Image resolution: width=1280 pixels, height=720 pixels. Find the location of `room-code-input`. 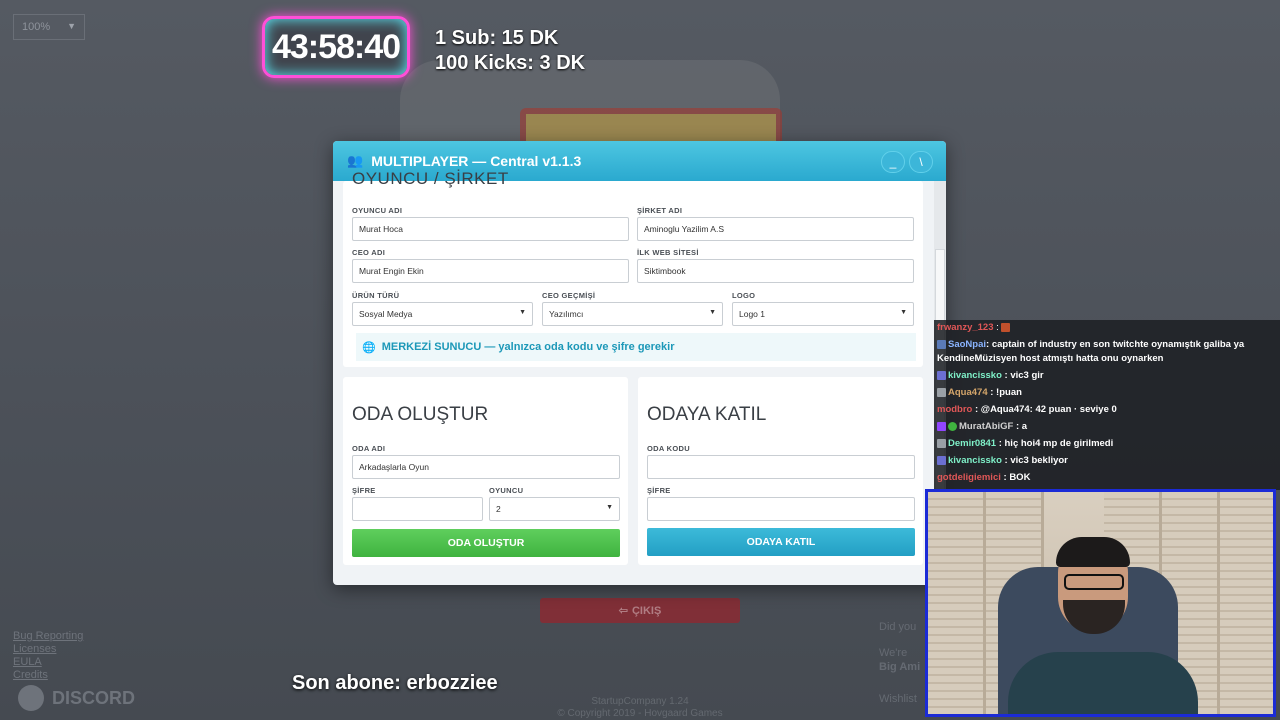

room-code-input is located at coordinates (781, 467).